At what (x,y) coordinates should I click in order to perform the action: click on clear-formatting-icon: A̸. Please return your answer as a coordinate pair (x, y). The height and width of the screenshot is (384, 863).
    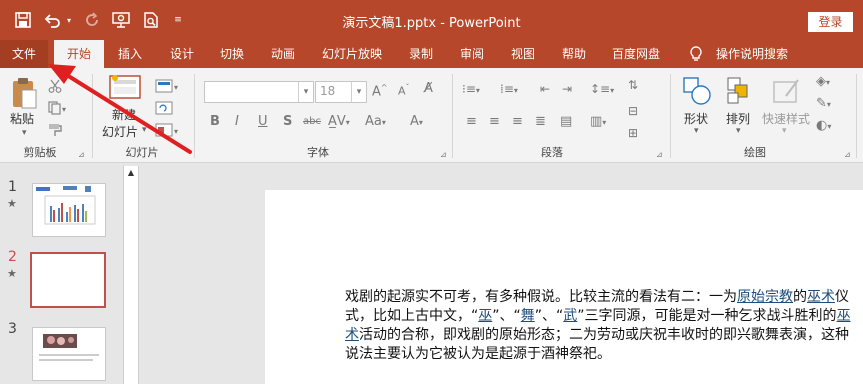
    Looking at the image, I should click on (428, 88).